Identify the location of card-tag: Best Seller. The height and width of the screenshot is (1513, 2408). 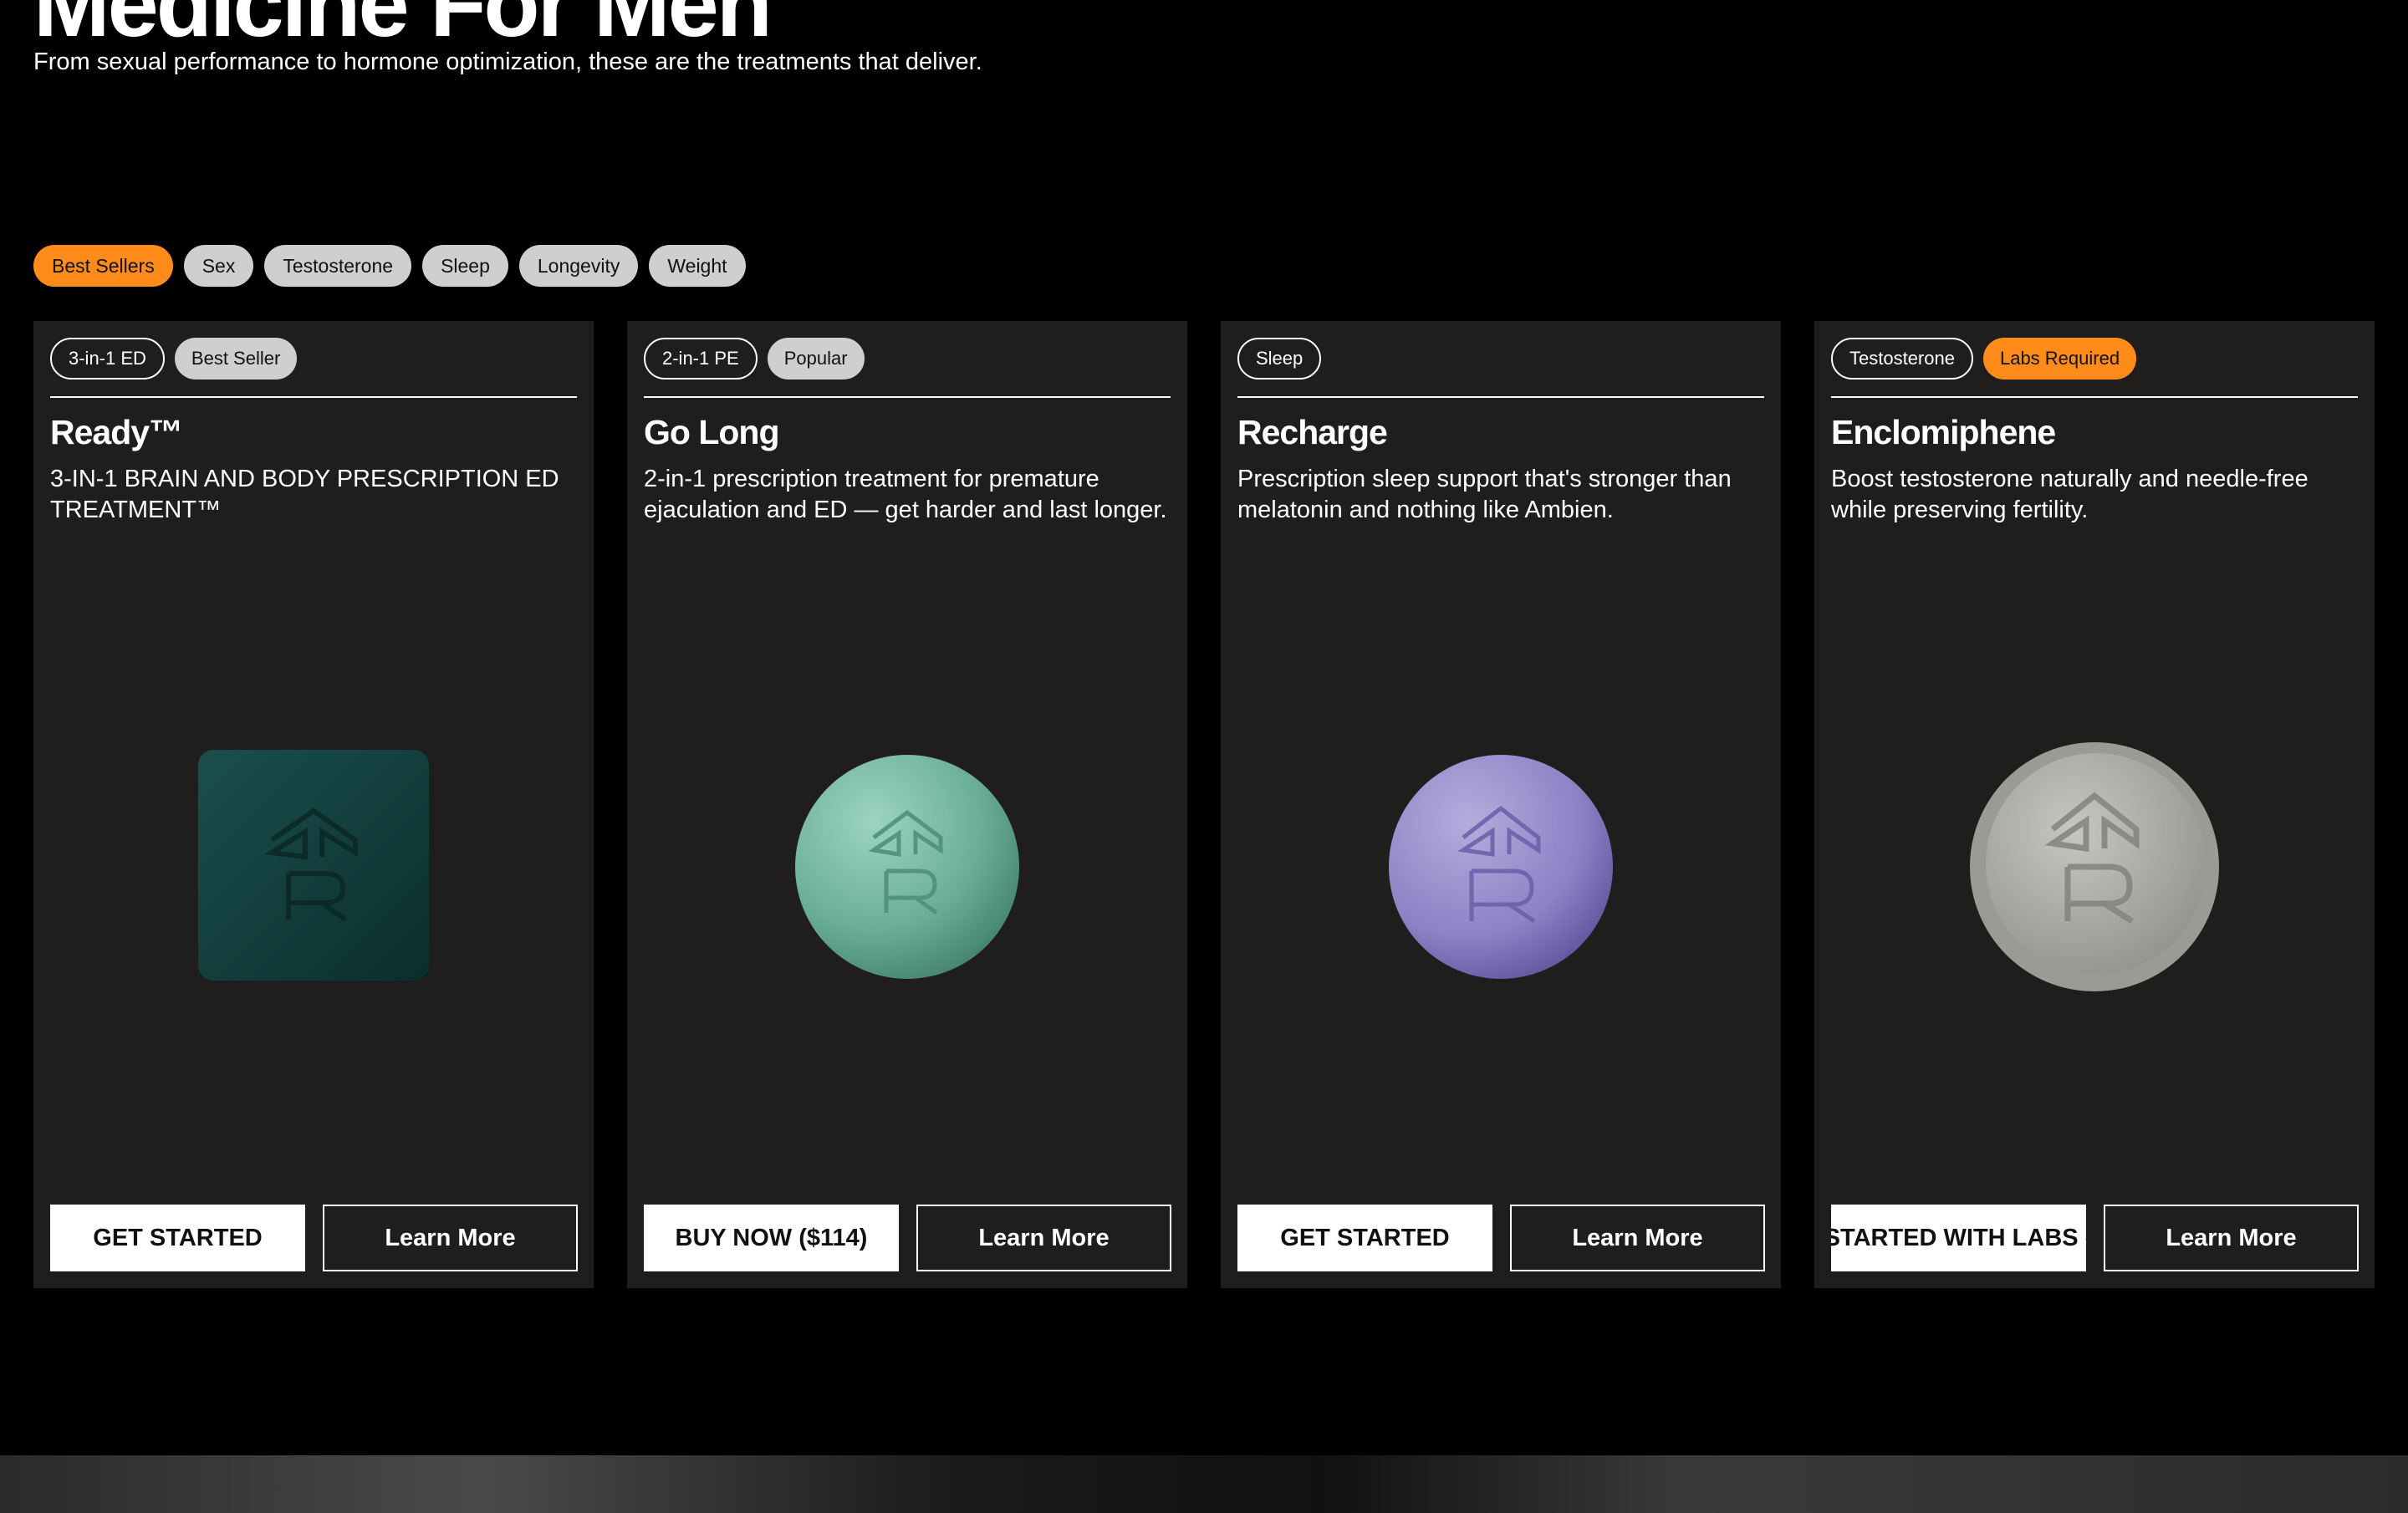
(236, 359).